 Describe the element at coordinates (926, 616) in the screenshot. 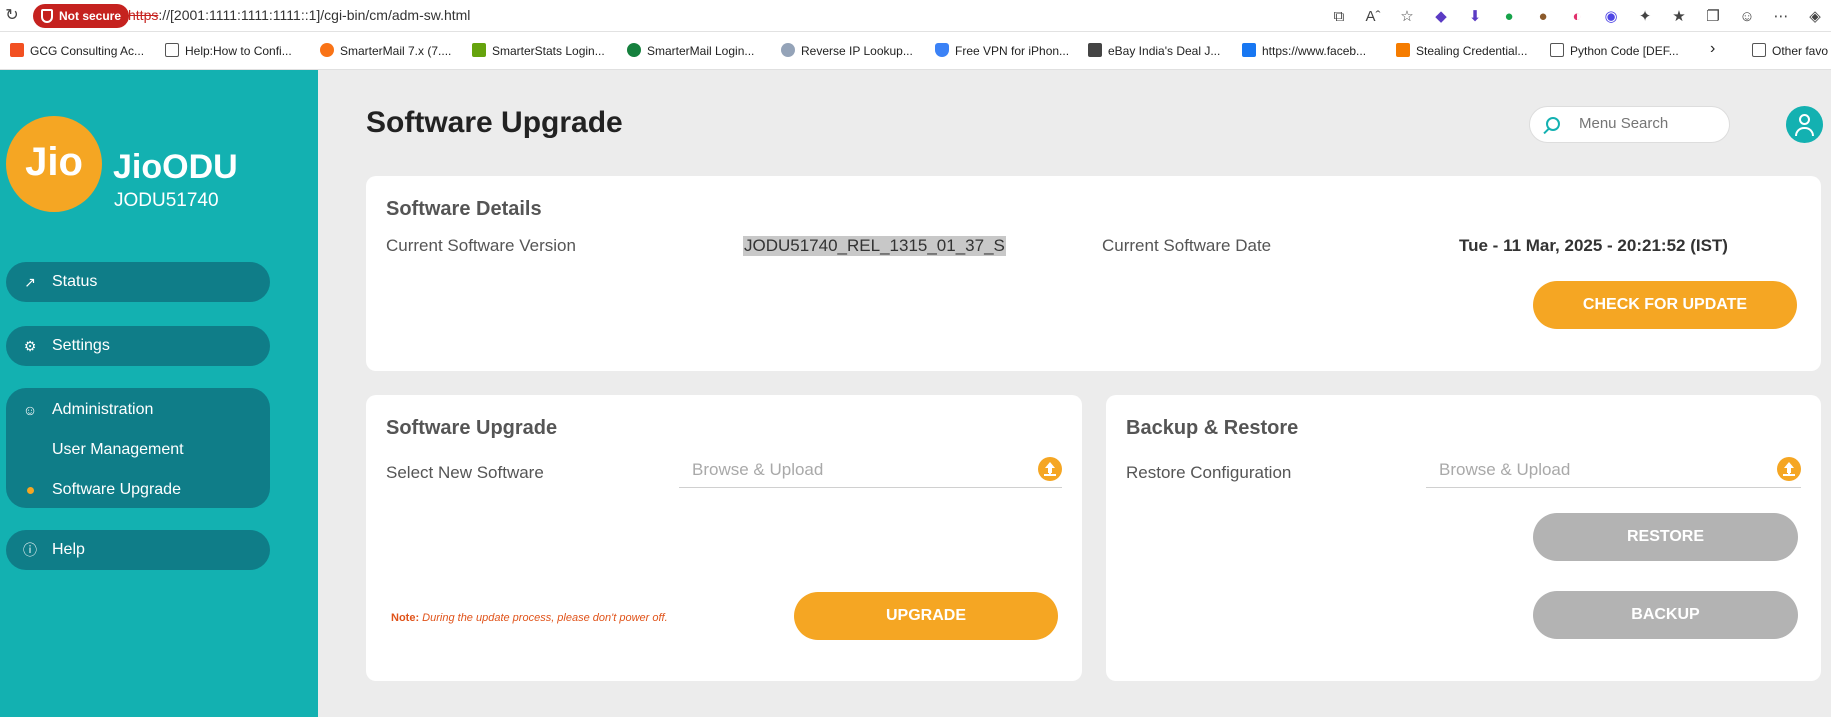

I see `upgrade-button: UPGRADE` at that location.